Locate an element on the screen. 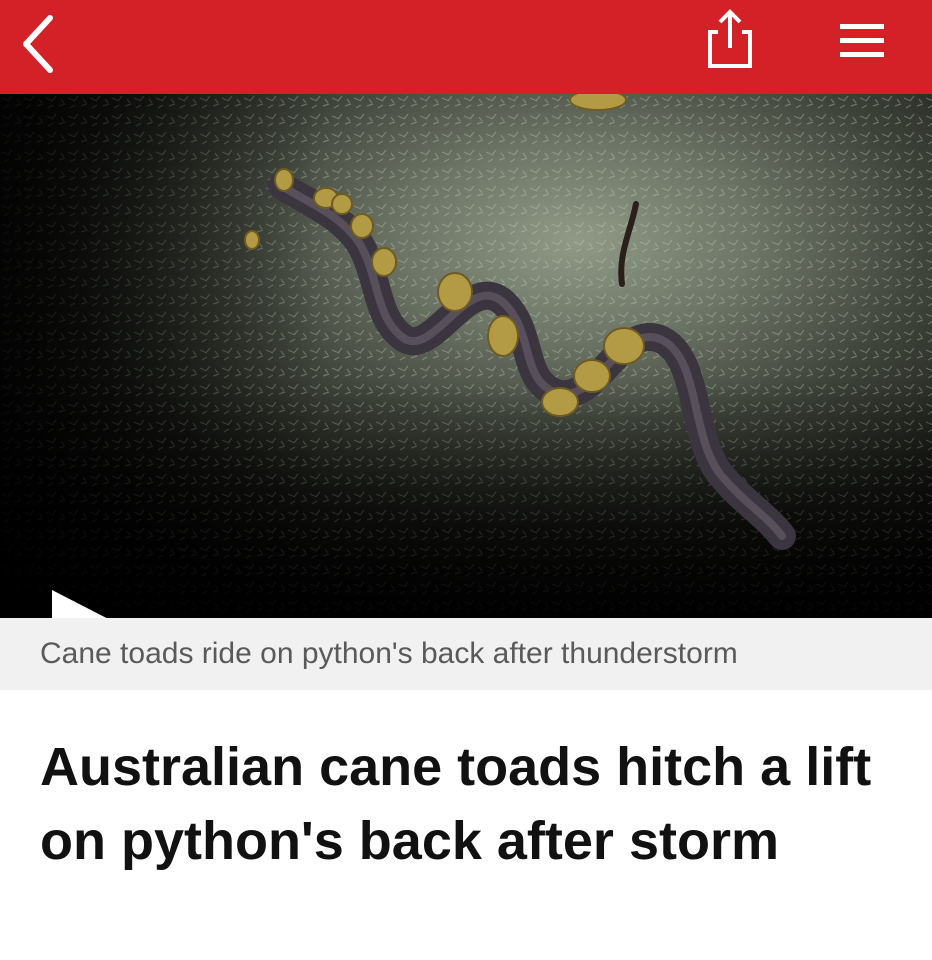 This screenshot has height=960, width=932. play-icon is located at coordinates (79, 604).